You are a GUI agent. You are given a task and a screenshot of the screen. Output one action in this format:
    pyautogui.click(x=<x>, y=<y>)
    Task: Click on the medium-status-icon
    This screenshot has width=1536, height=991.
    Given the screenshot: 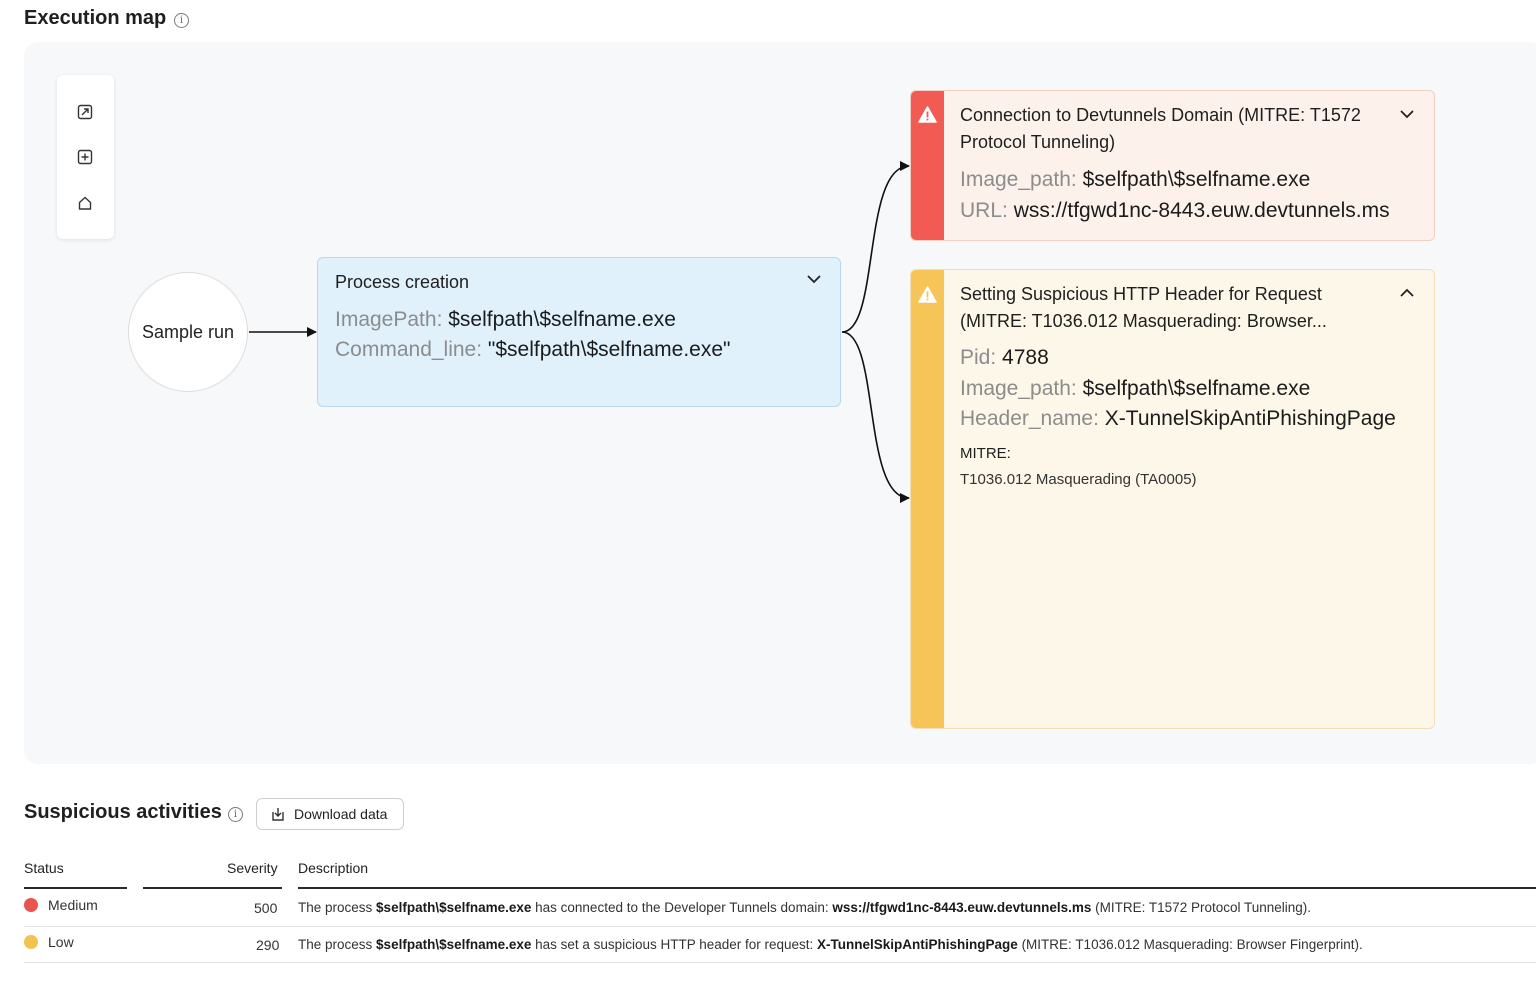 What is the action you would take?
    pyautogui.click(x=31, y=905)
    